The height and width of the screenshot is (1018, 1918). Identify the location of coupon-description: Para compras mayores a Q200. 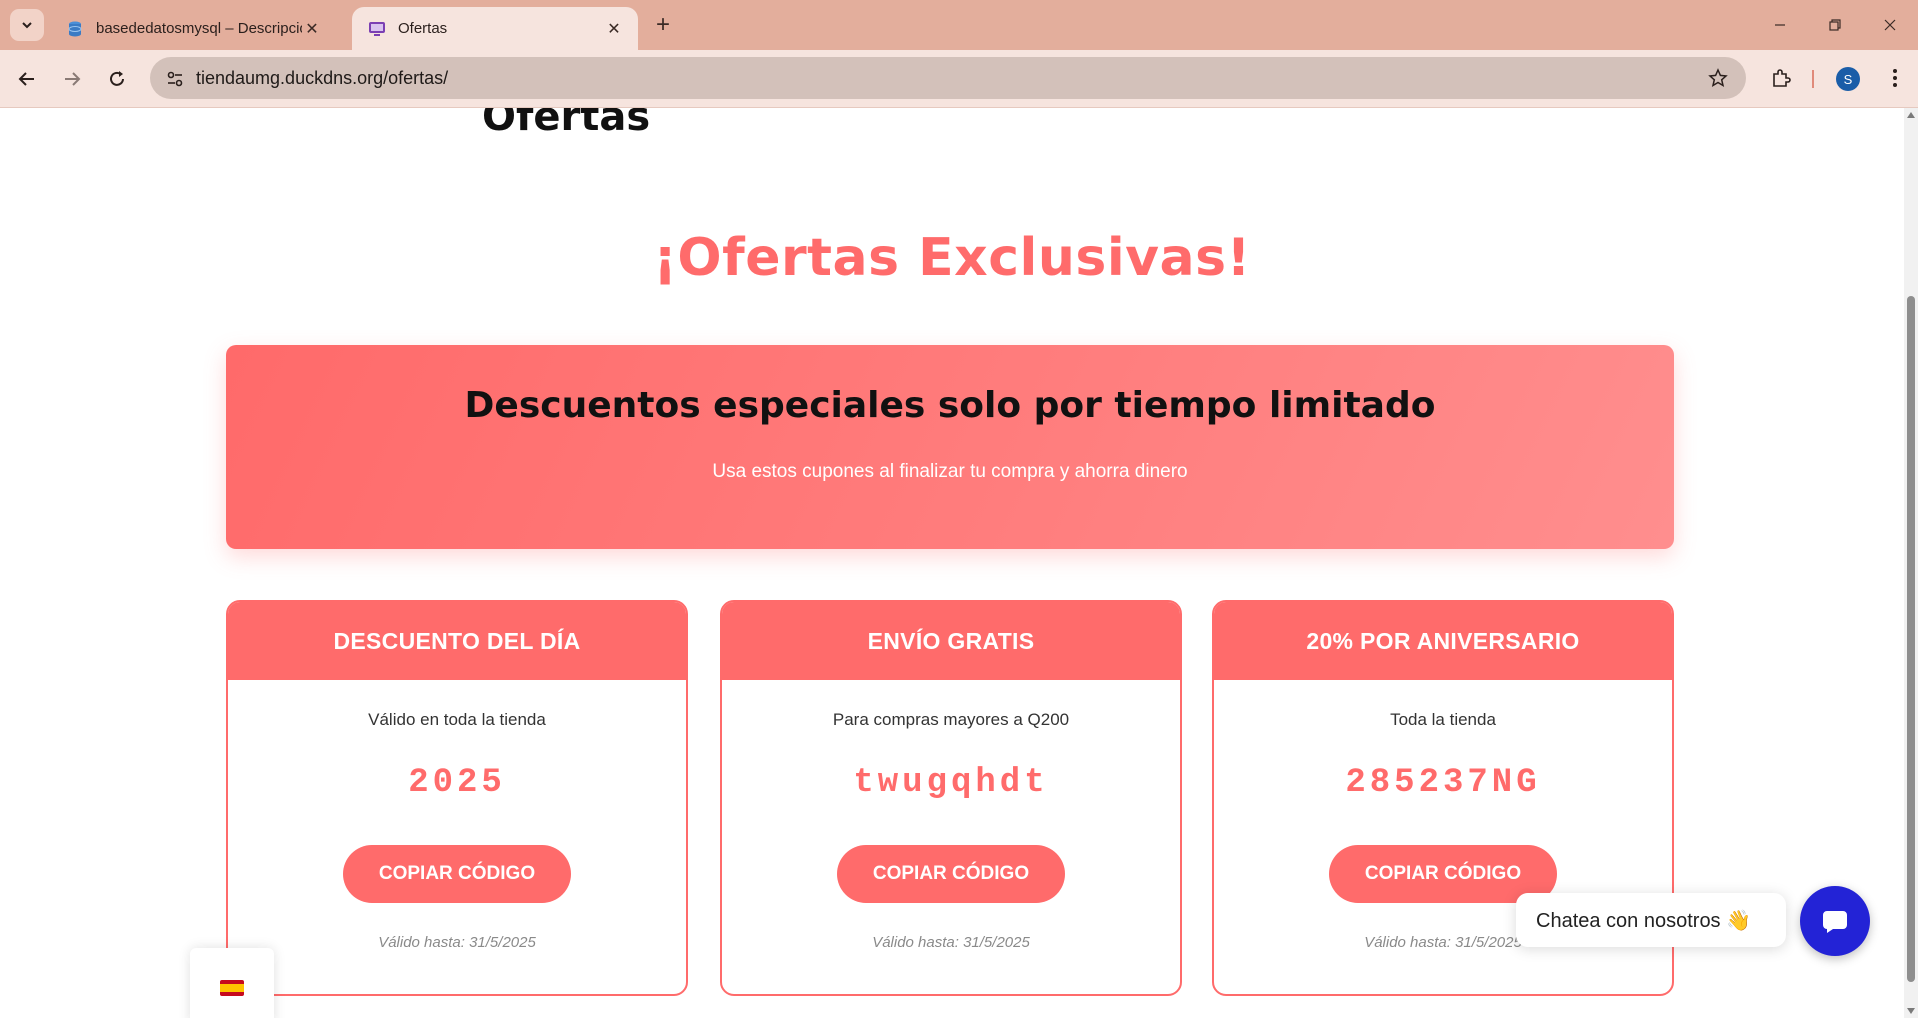
(951, 719).